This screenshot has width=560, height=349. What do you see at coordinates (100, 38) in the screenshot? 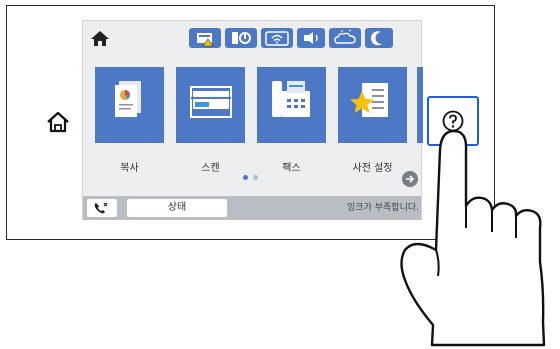
I see `home-icon` at bounding box center [100, 38].